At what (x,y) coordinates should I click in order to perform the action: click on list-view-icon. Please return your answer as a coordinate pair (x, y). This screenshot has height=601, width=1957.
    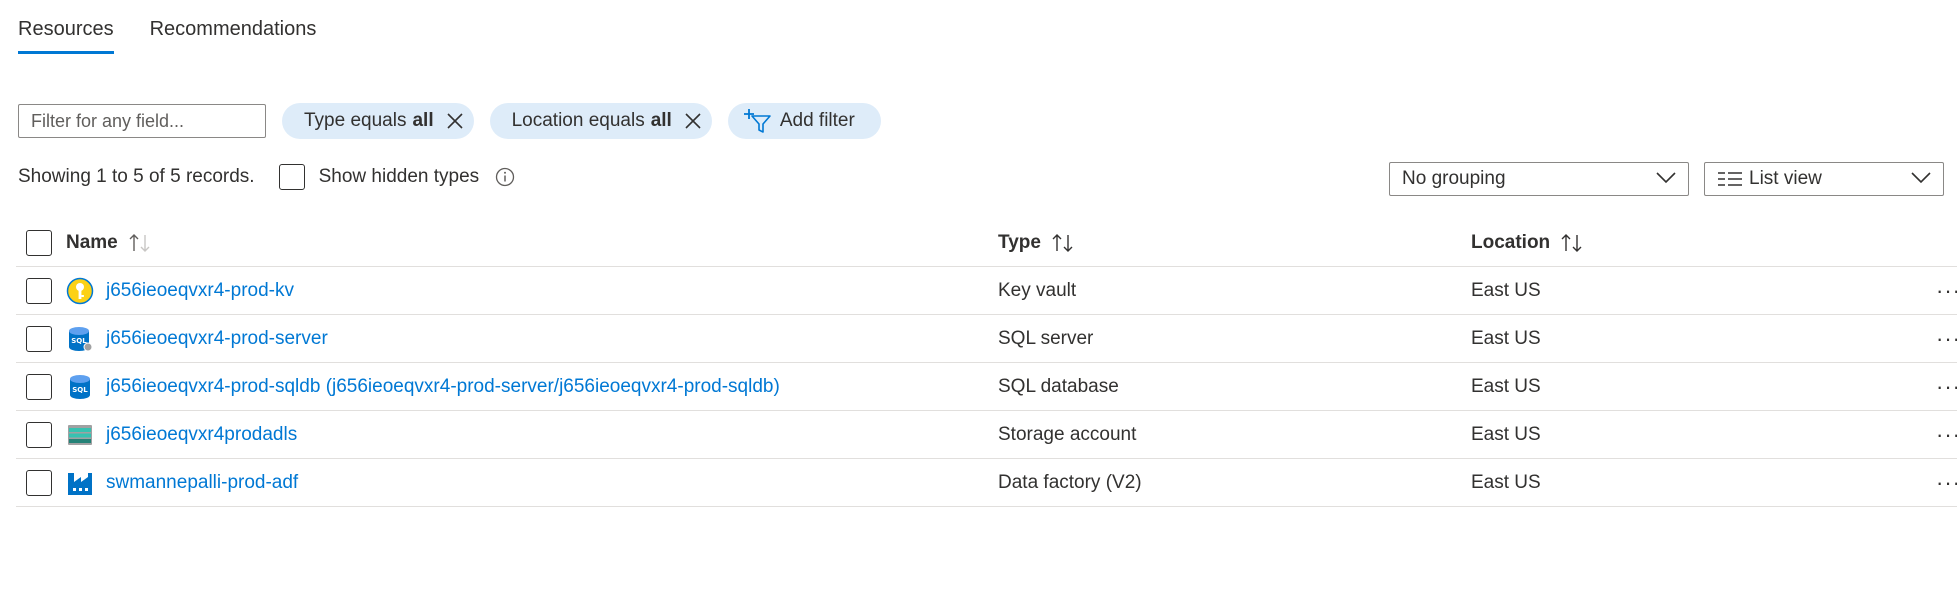
    Looking at the image, I should click on (1730, 179).